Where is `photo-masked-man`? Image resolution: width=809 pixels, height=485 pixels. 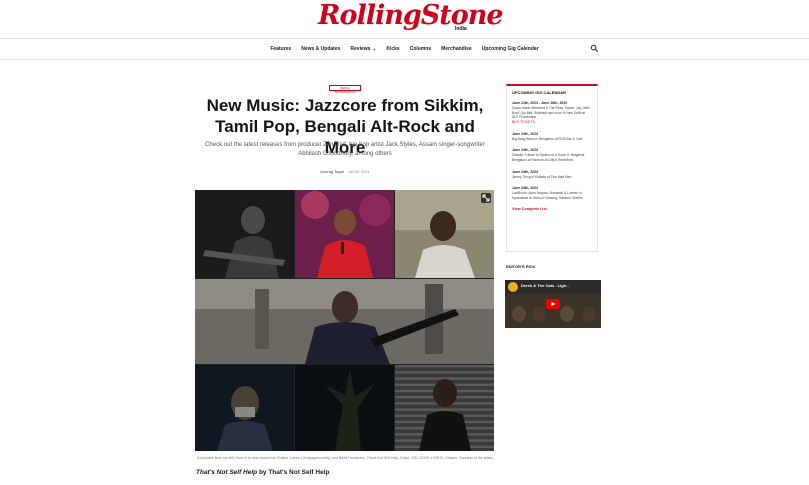 photo-masked-man is located at coordinates (244, 408).